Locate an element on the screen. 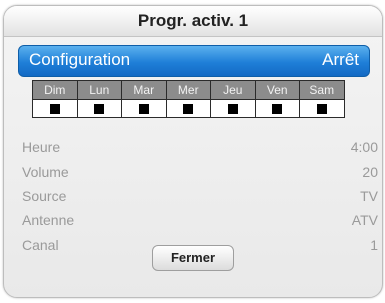  day-checkbox-jeu is located at coordinates (233, 108).